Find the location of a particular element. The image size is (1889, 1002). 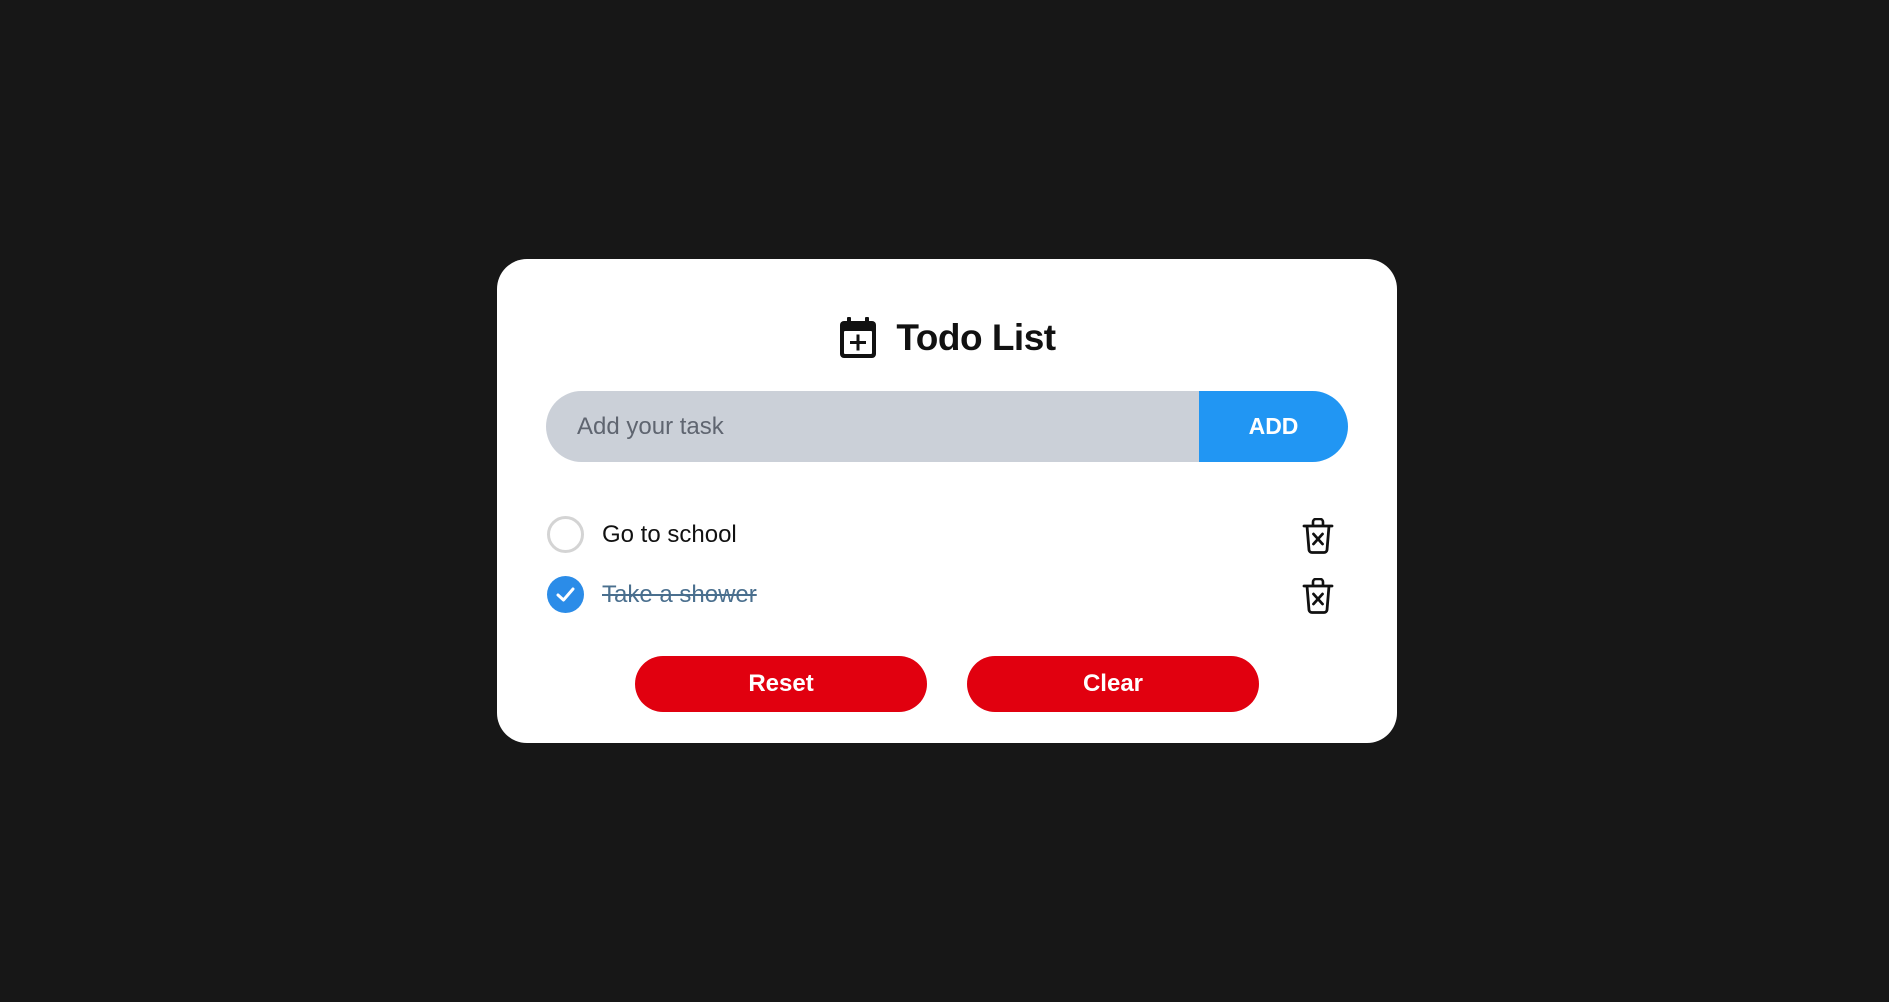

add-task-form: ADD is located at coordinates (947, 426).